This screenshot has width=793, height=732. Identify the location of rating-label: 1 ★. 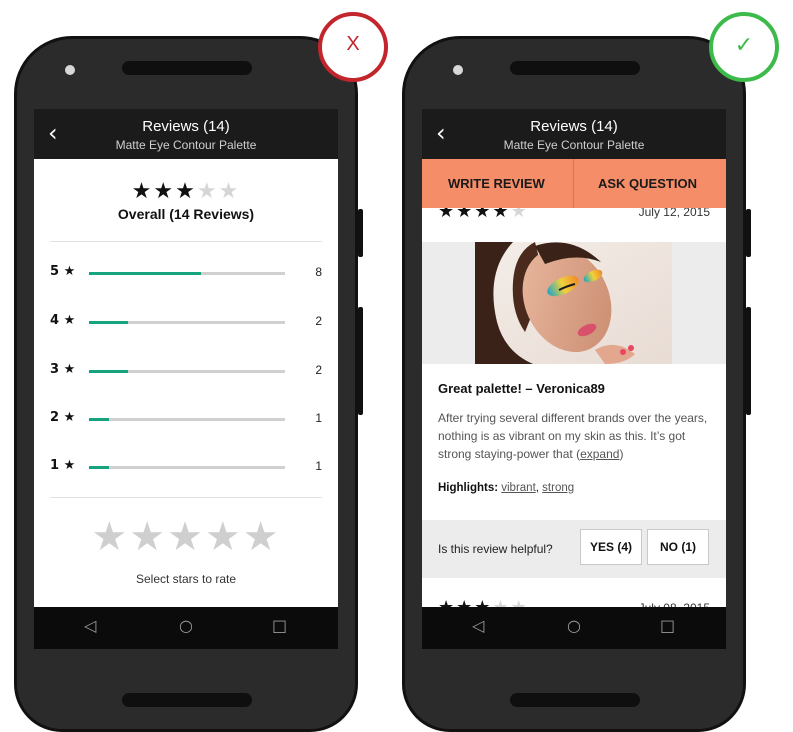
(63, 465).